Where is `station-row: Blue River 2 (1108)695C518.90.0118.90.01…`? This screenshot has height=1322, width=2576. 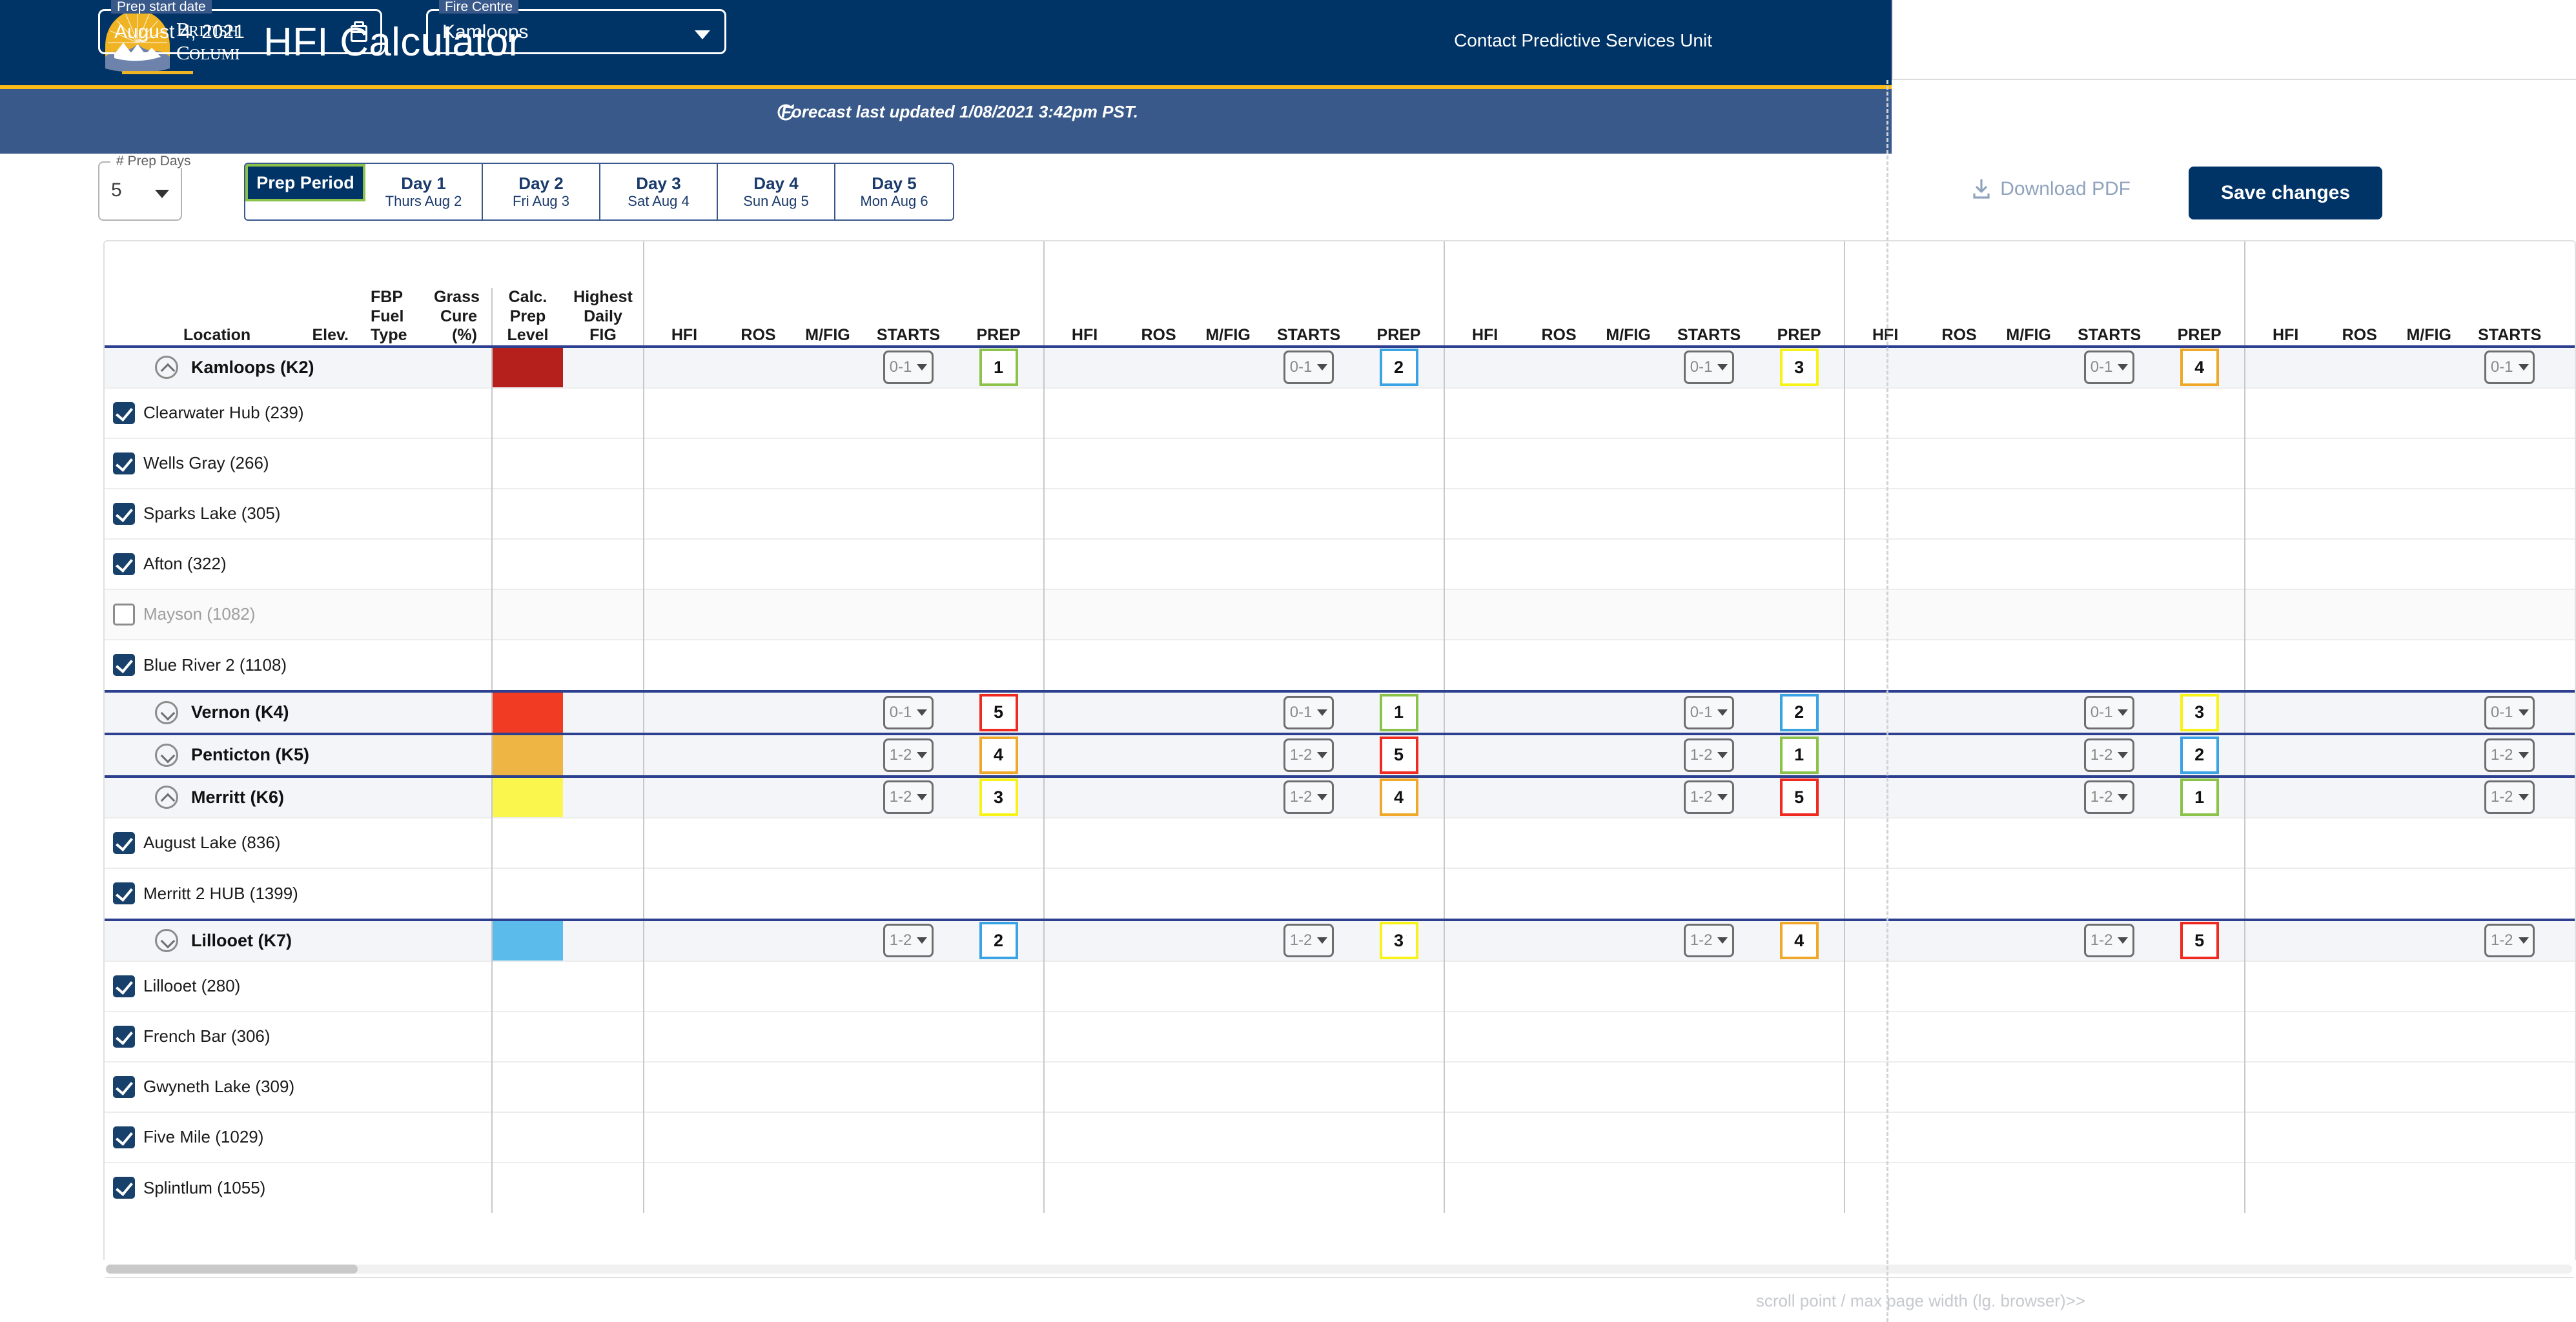 station-row: Blue River 2 (1108)695C518.90.0118.90.01… is located at coordinates (1340, 664).